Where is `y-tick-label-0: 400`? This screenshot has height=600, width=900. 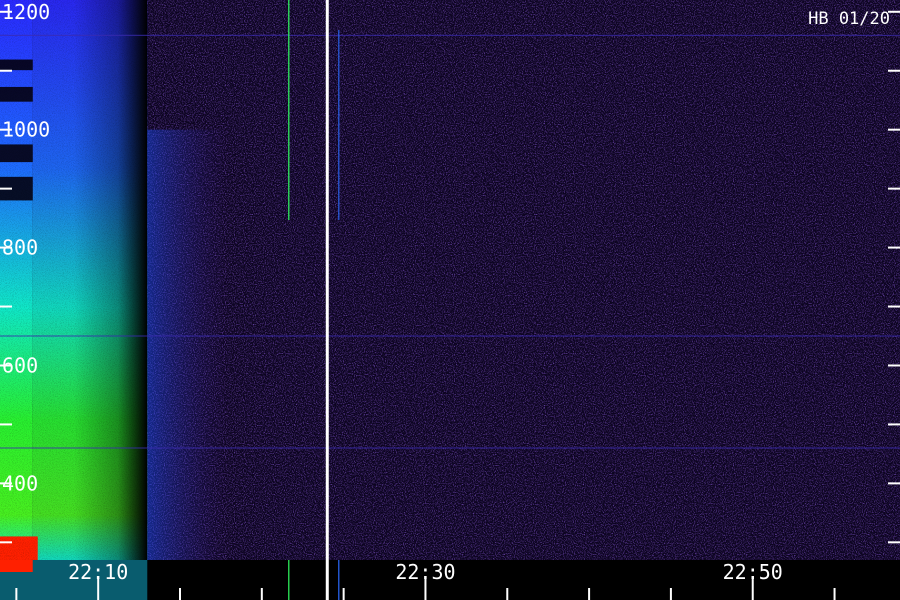 y-tick-label-0: 400 is located at coordinates (20, 483).